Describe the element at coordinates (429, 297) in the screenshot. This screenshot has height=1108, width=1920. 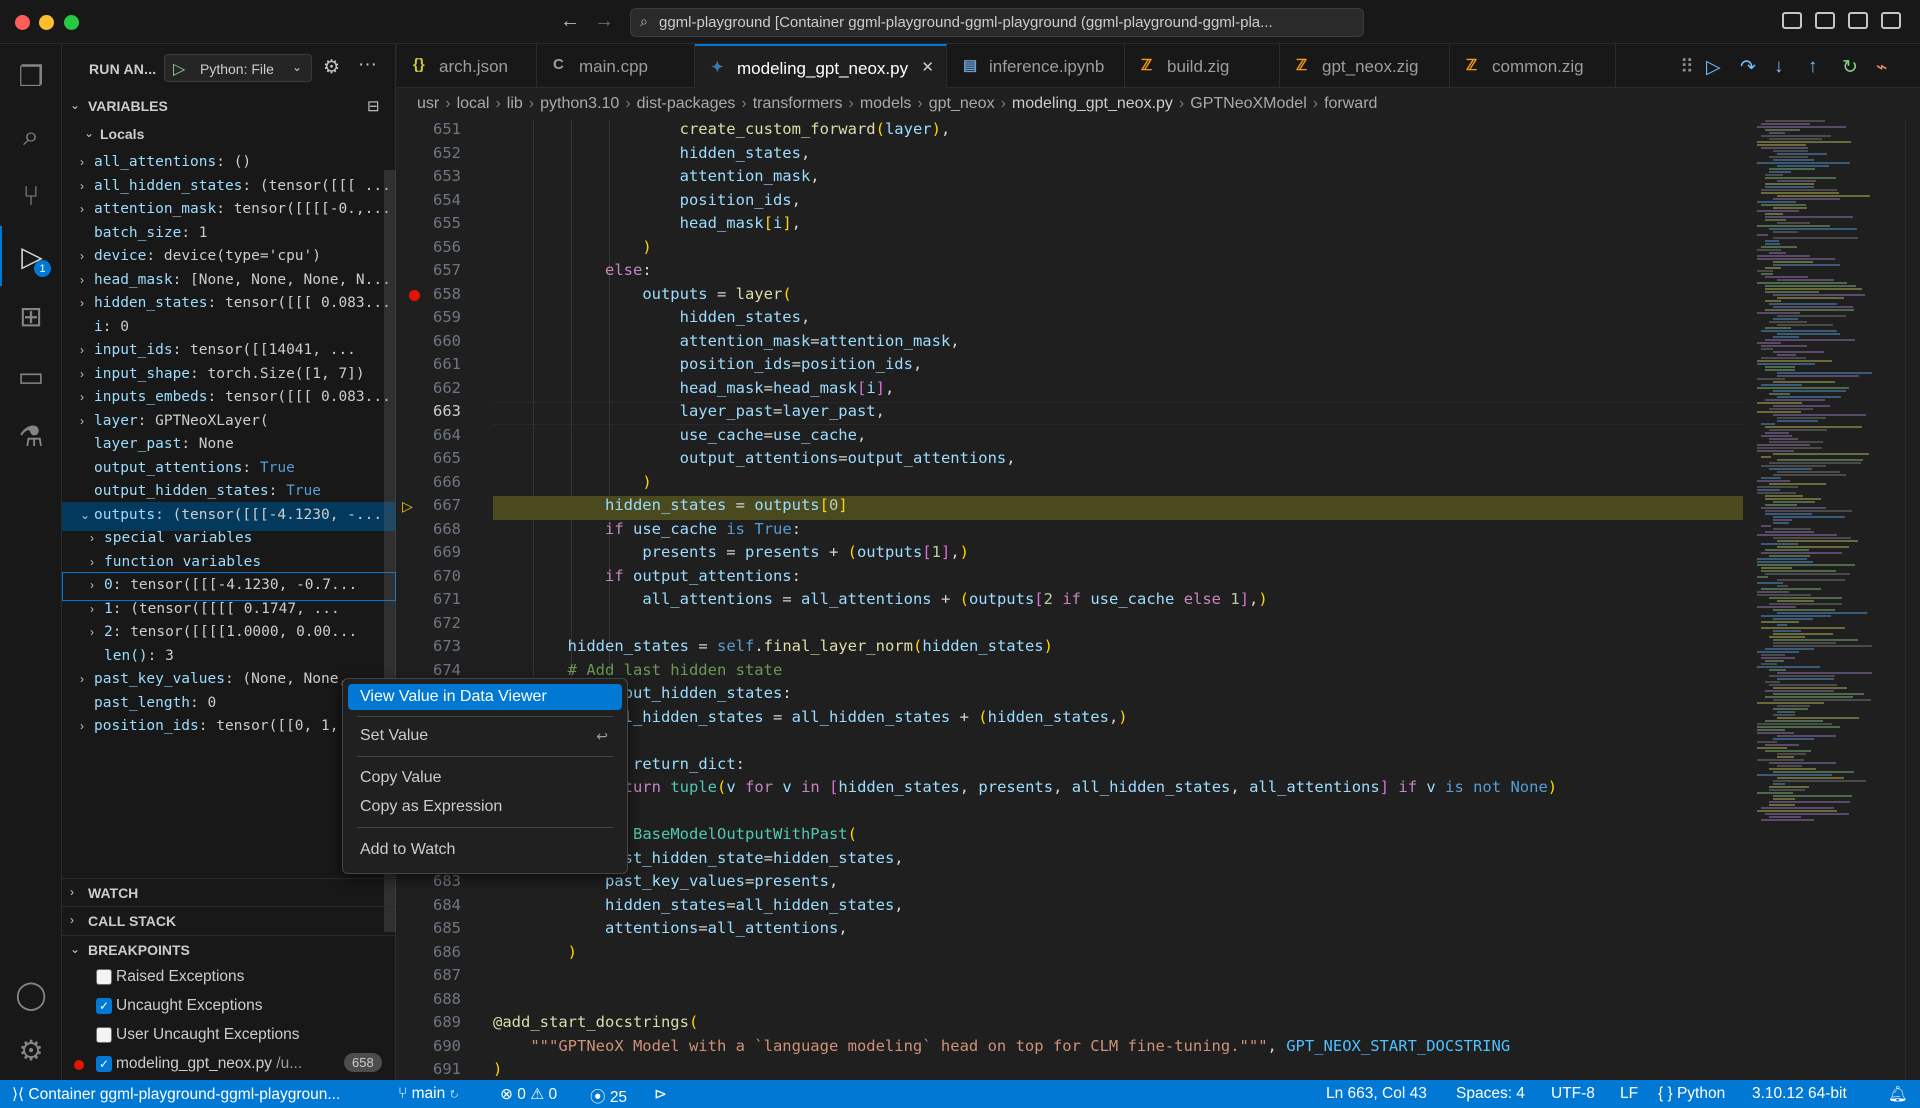
I see `line-number: 658` at that location.